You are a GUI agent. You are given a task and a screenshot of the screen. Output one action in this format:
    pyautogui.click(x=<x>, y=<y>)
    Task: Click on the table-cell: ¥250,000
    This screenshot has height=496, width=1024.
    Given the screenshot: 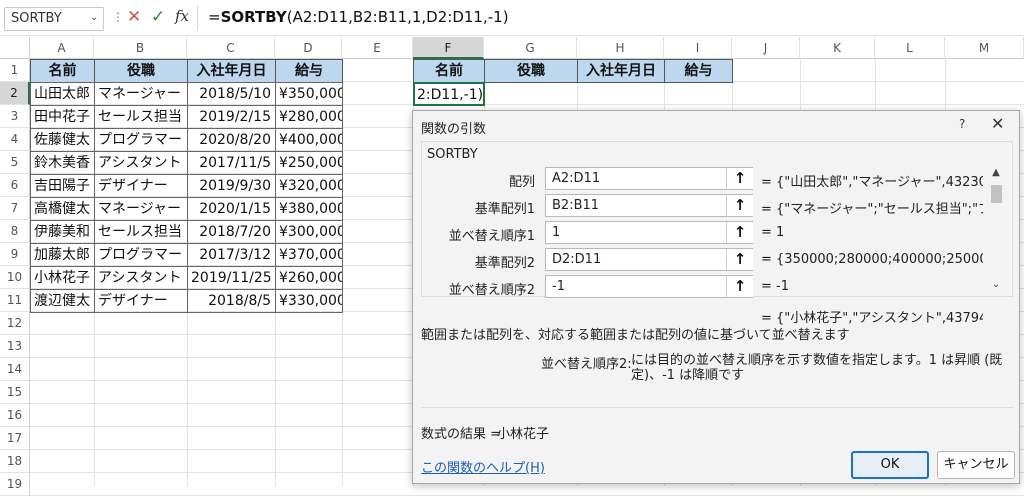 What is the action you would take?
    pyautogui.click(x=309, y=163)
    